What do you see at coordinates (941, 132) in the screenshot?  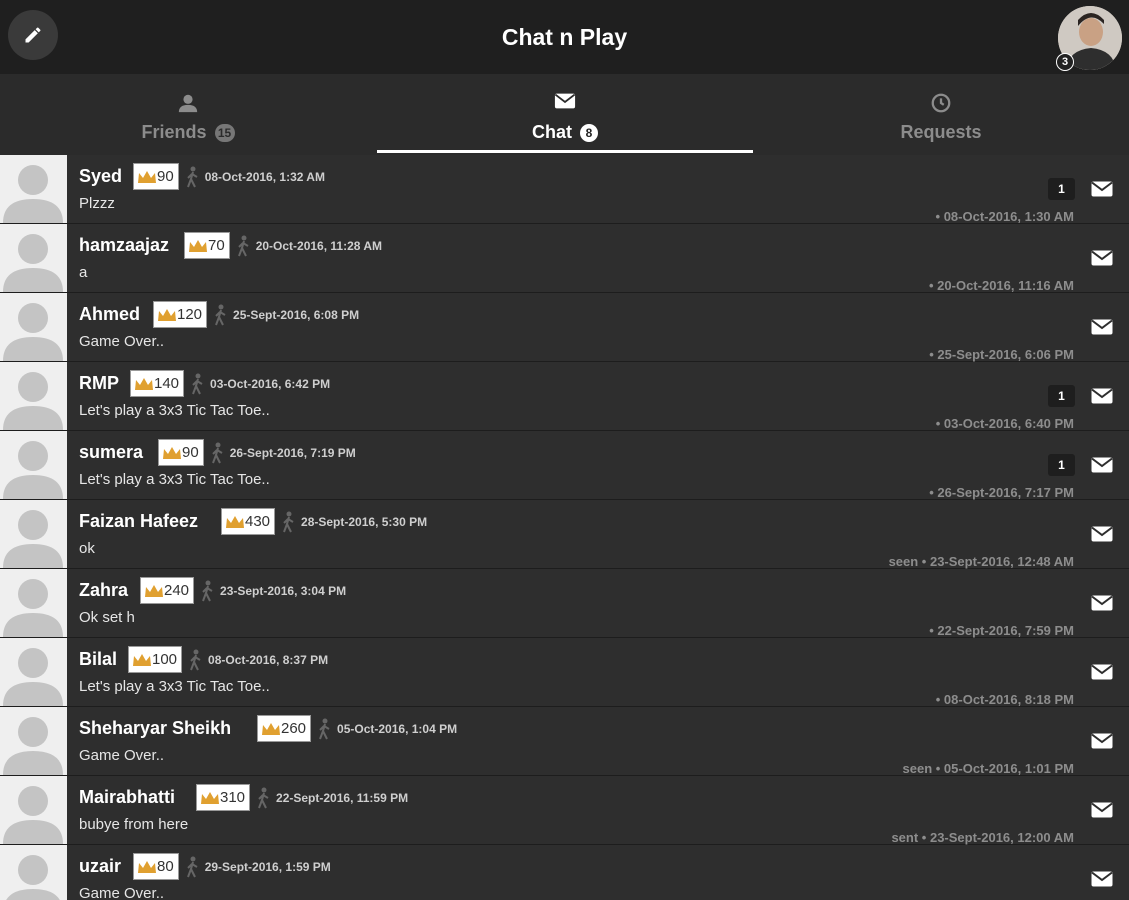 I see `tab-requests-label: Requests` at bounding box center [941, 132].